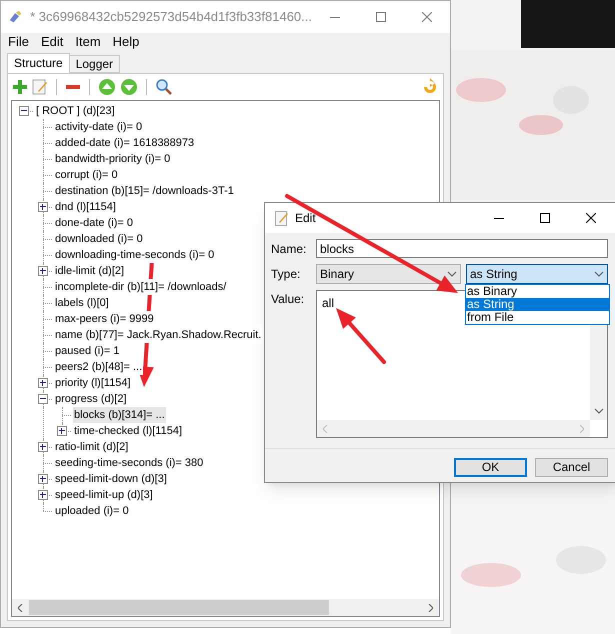  What do you see at coordinates (87, 351) in the screenshot?
I see `tree-item: paused (i)= 1` at bounding box center [87, 351].